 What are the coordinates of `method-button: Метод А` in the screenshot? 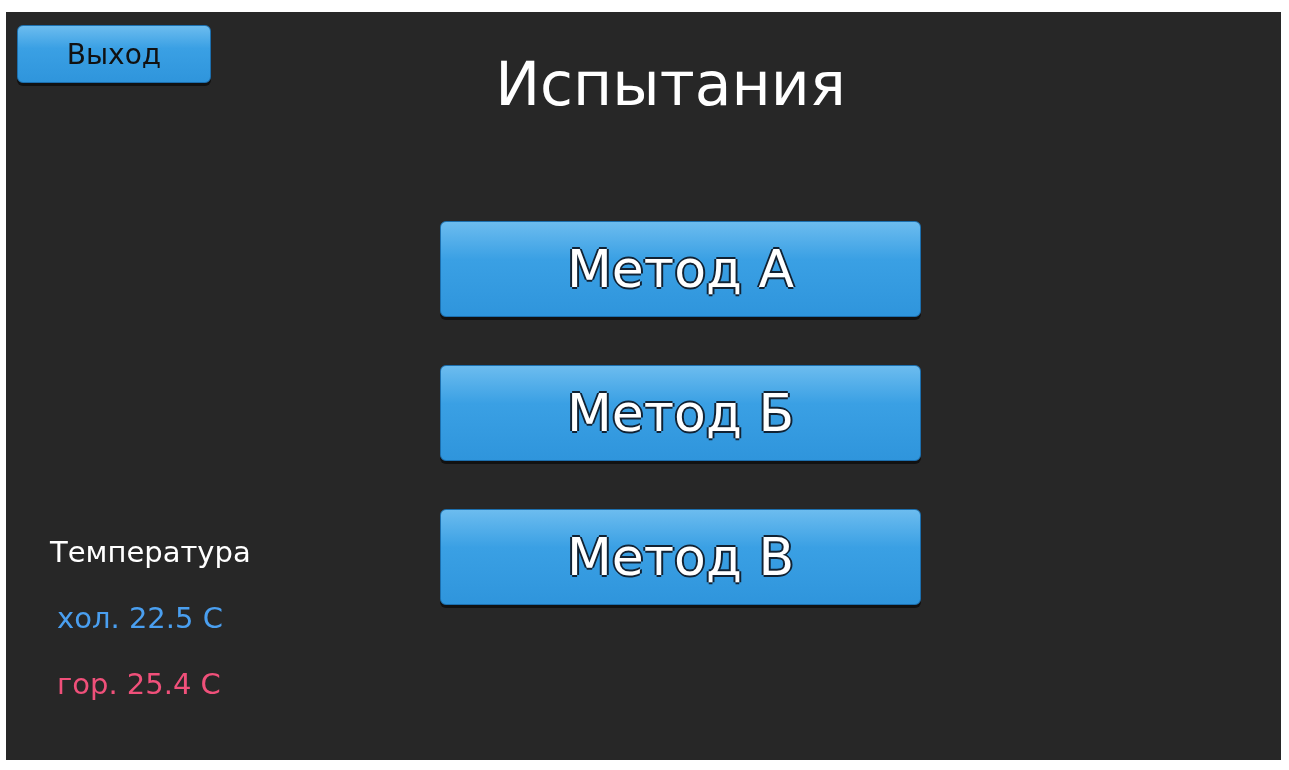 It's located at (680, 269).